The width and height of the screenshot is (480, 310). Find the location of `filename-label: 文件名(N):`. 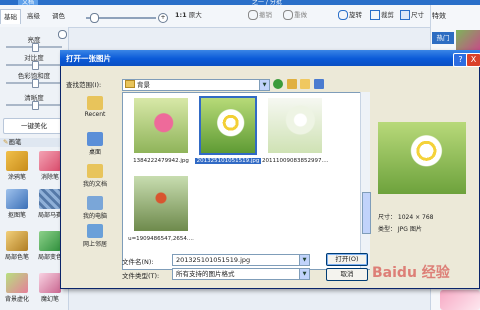

filename-label: 文件名(N): is located at coordinates (138, 262).